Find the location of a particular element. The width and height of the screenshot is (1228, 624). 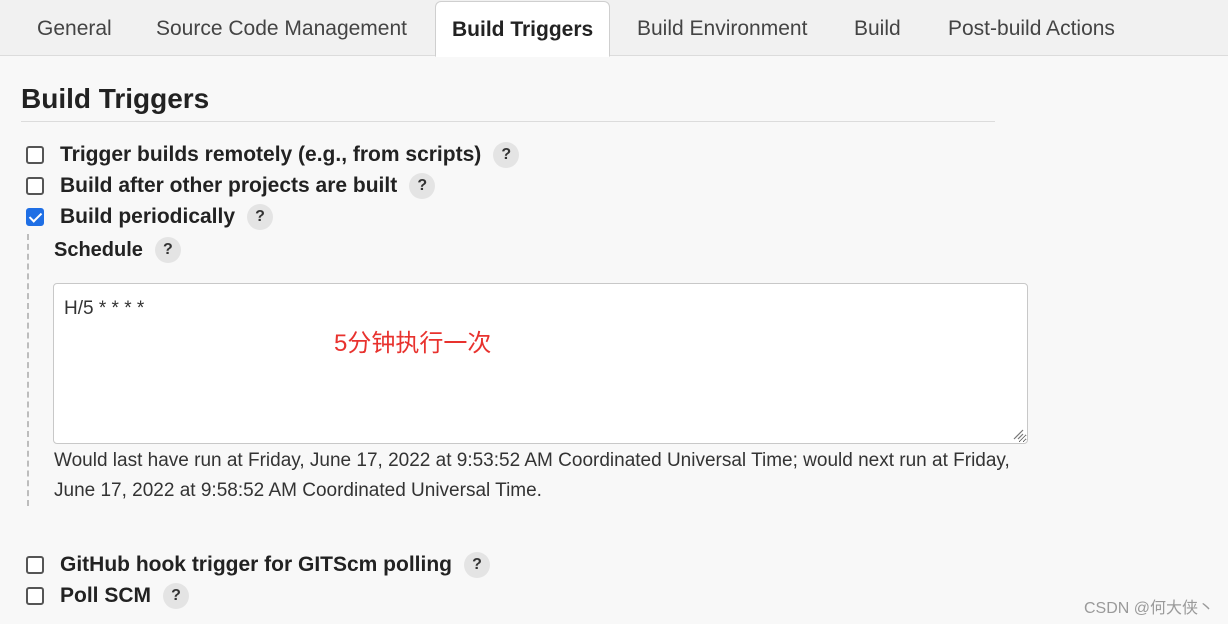

build-after-other-projects-checkbox is located at coordinates (35, 186).